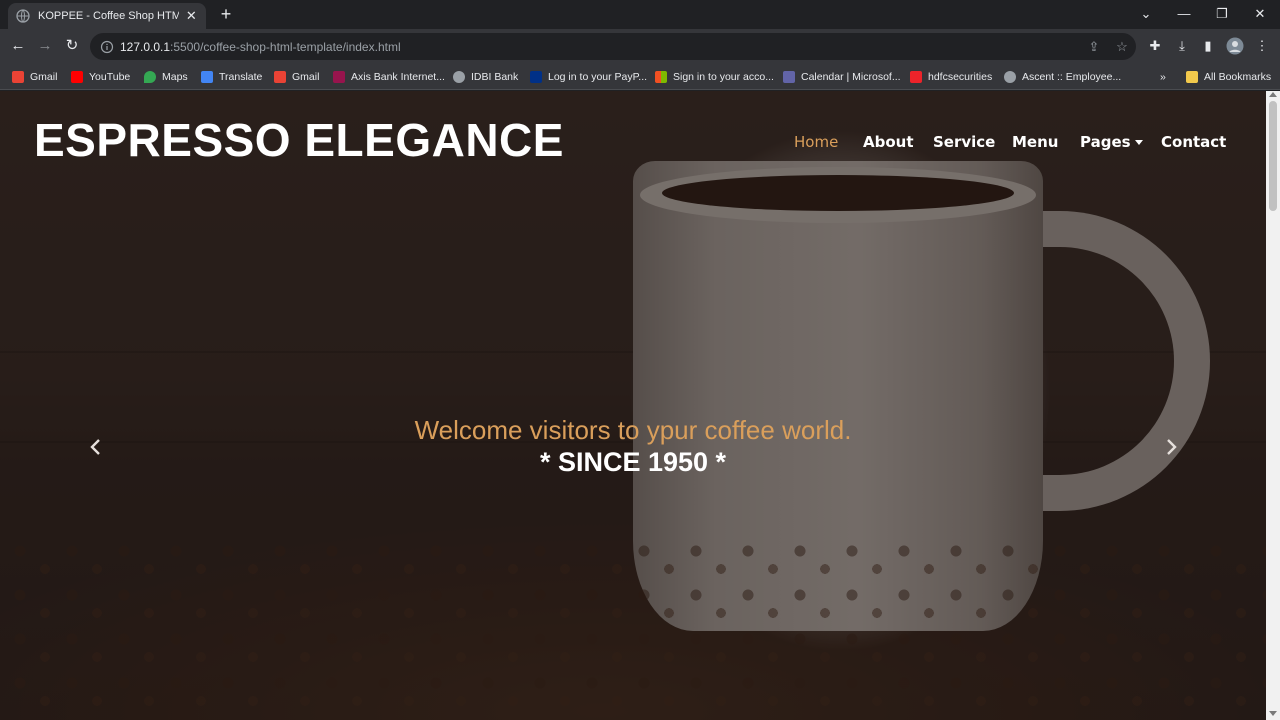  I want to click on new-tab-button: +, so click(226, 14).